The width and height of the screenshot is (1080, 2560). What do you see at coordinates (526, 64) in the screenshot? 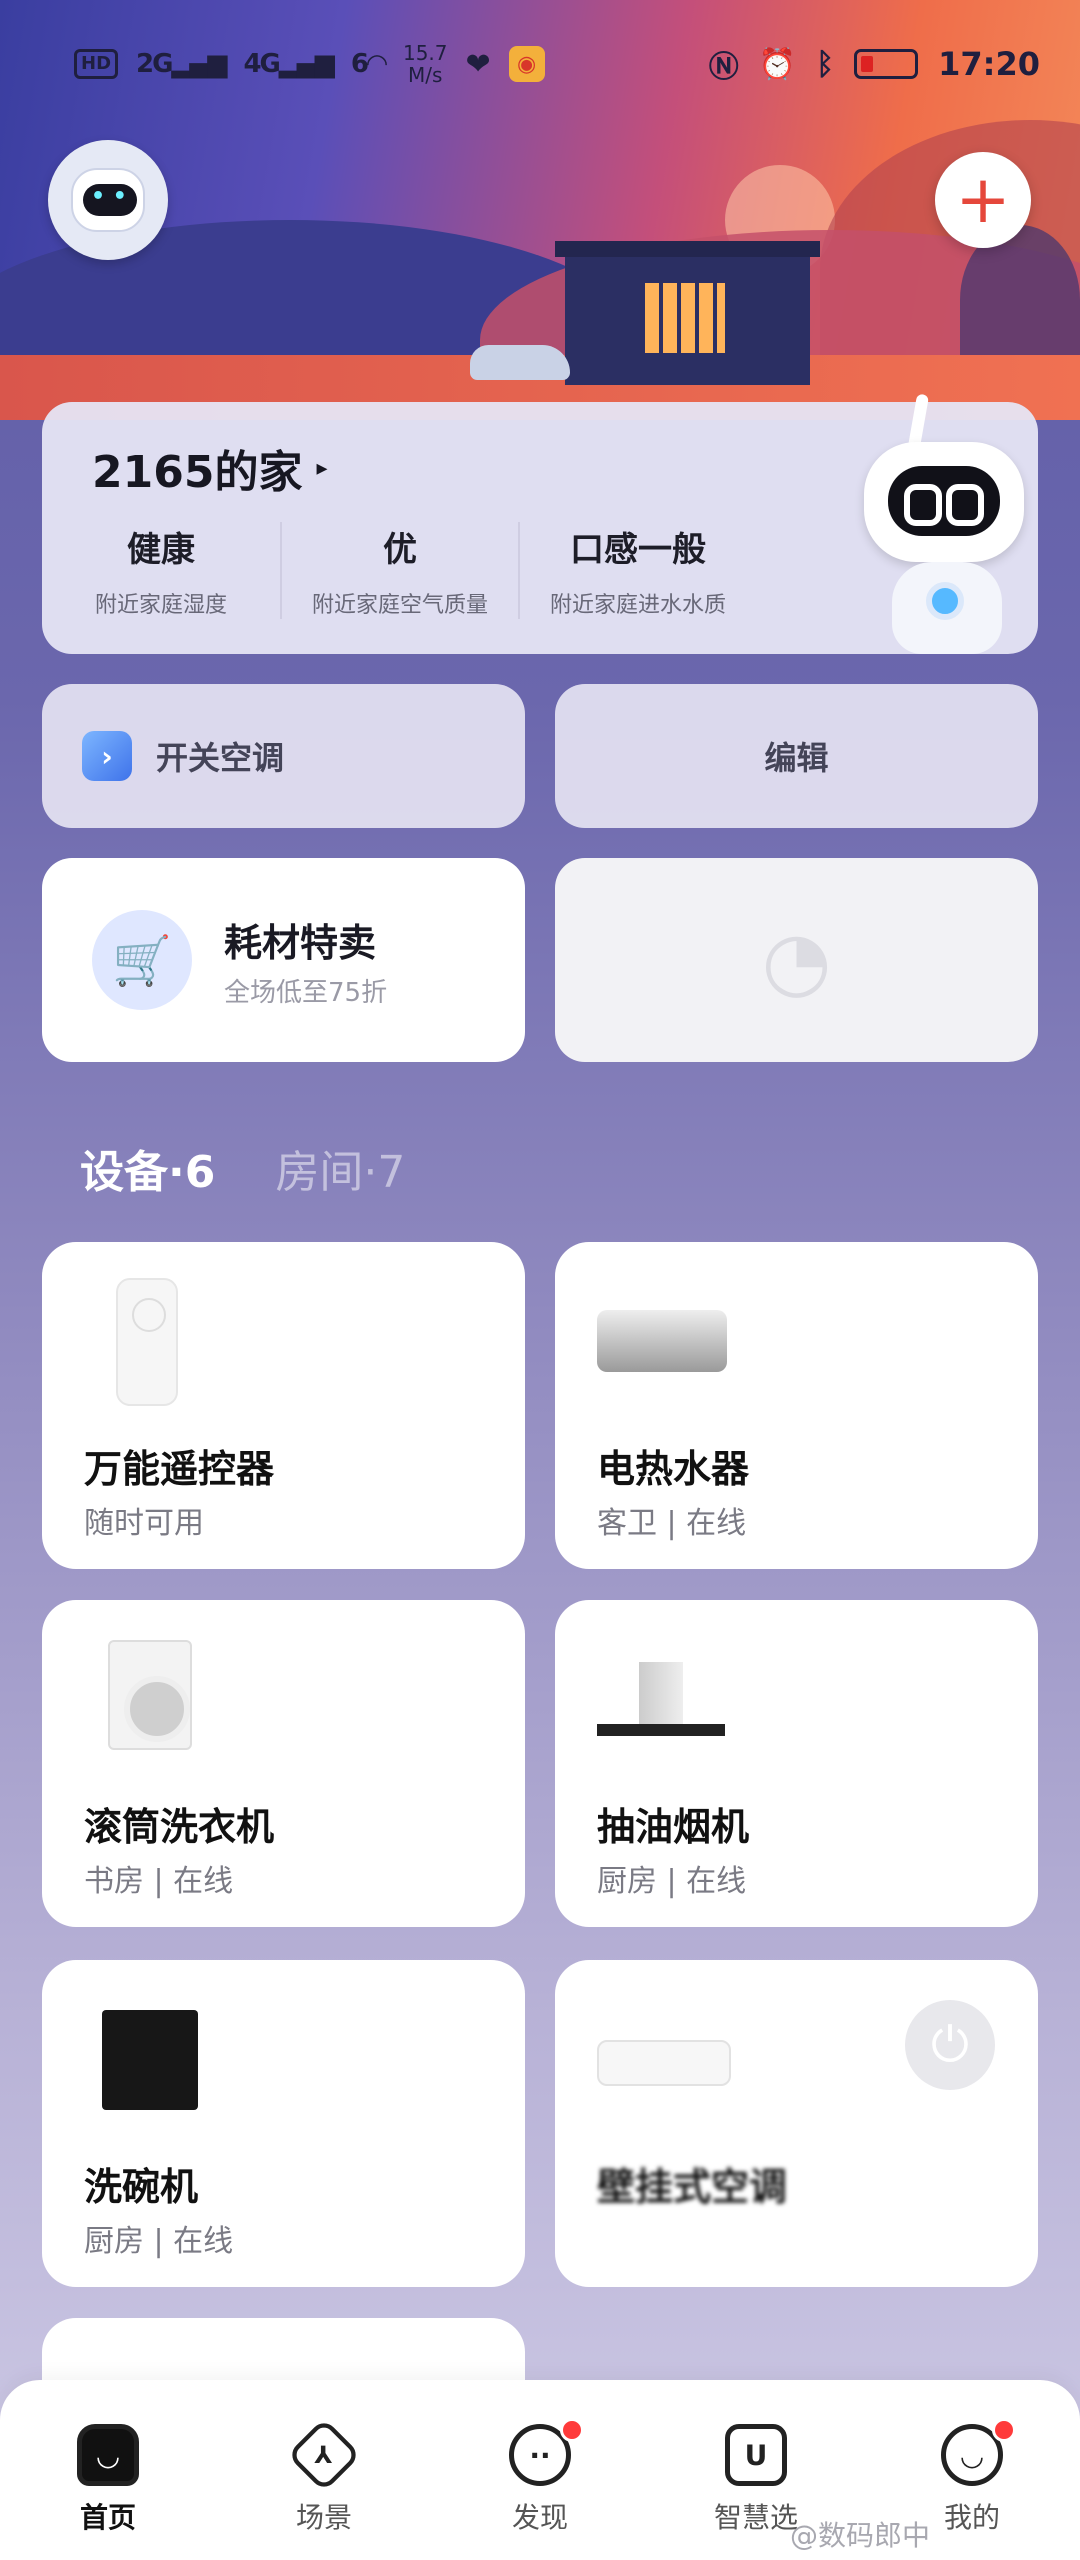
I see `weibo-icon: ◉` at bounding box center [526, 64].